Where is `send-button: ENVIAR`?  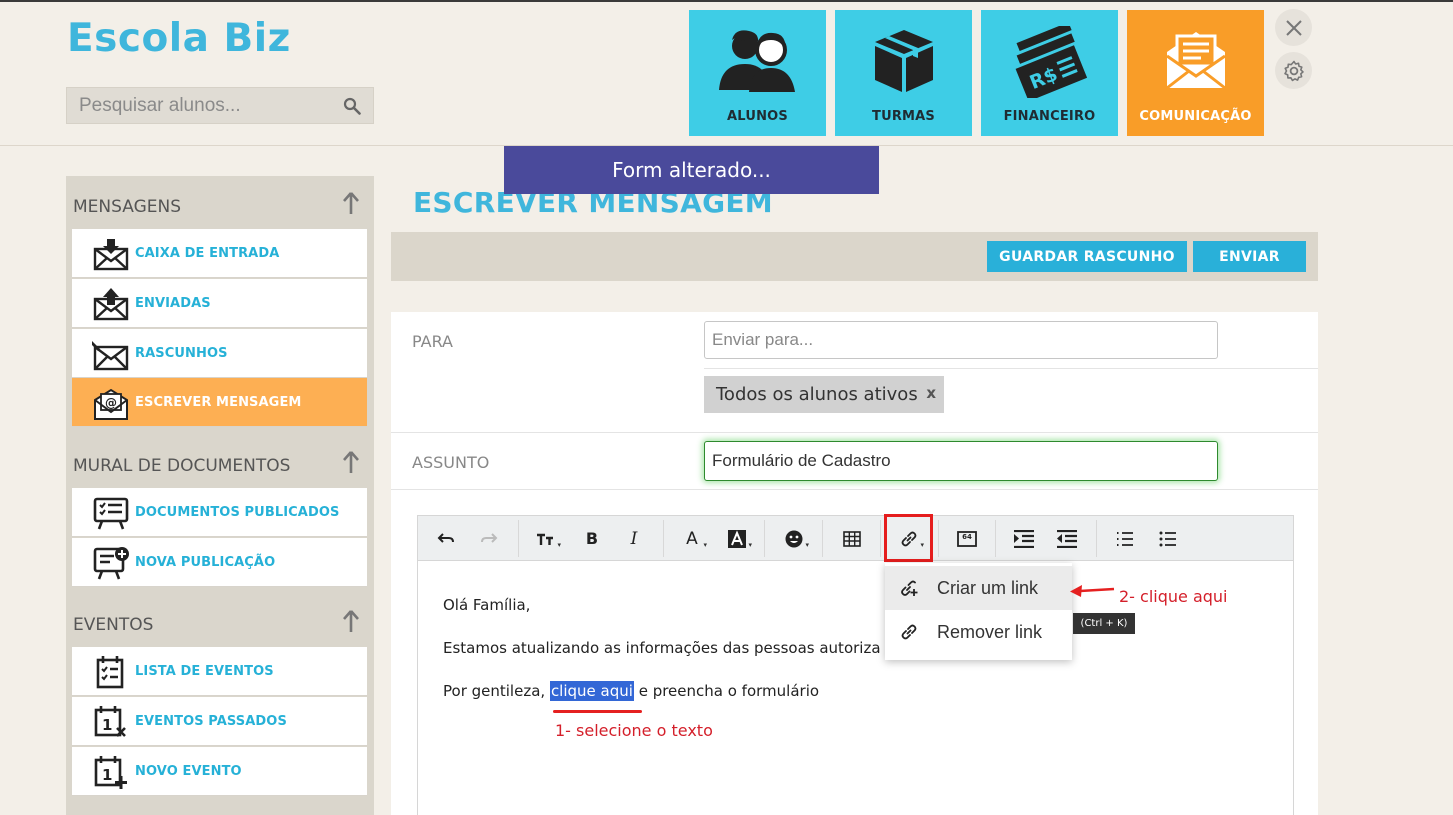 send-button: ENVIAR is located at coordinates (1249, 256).